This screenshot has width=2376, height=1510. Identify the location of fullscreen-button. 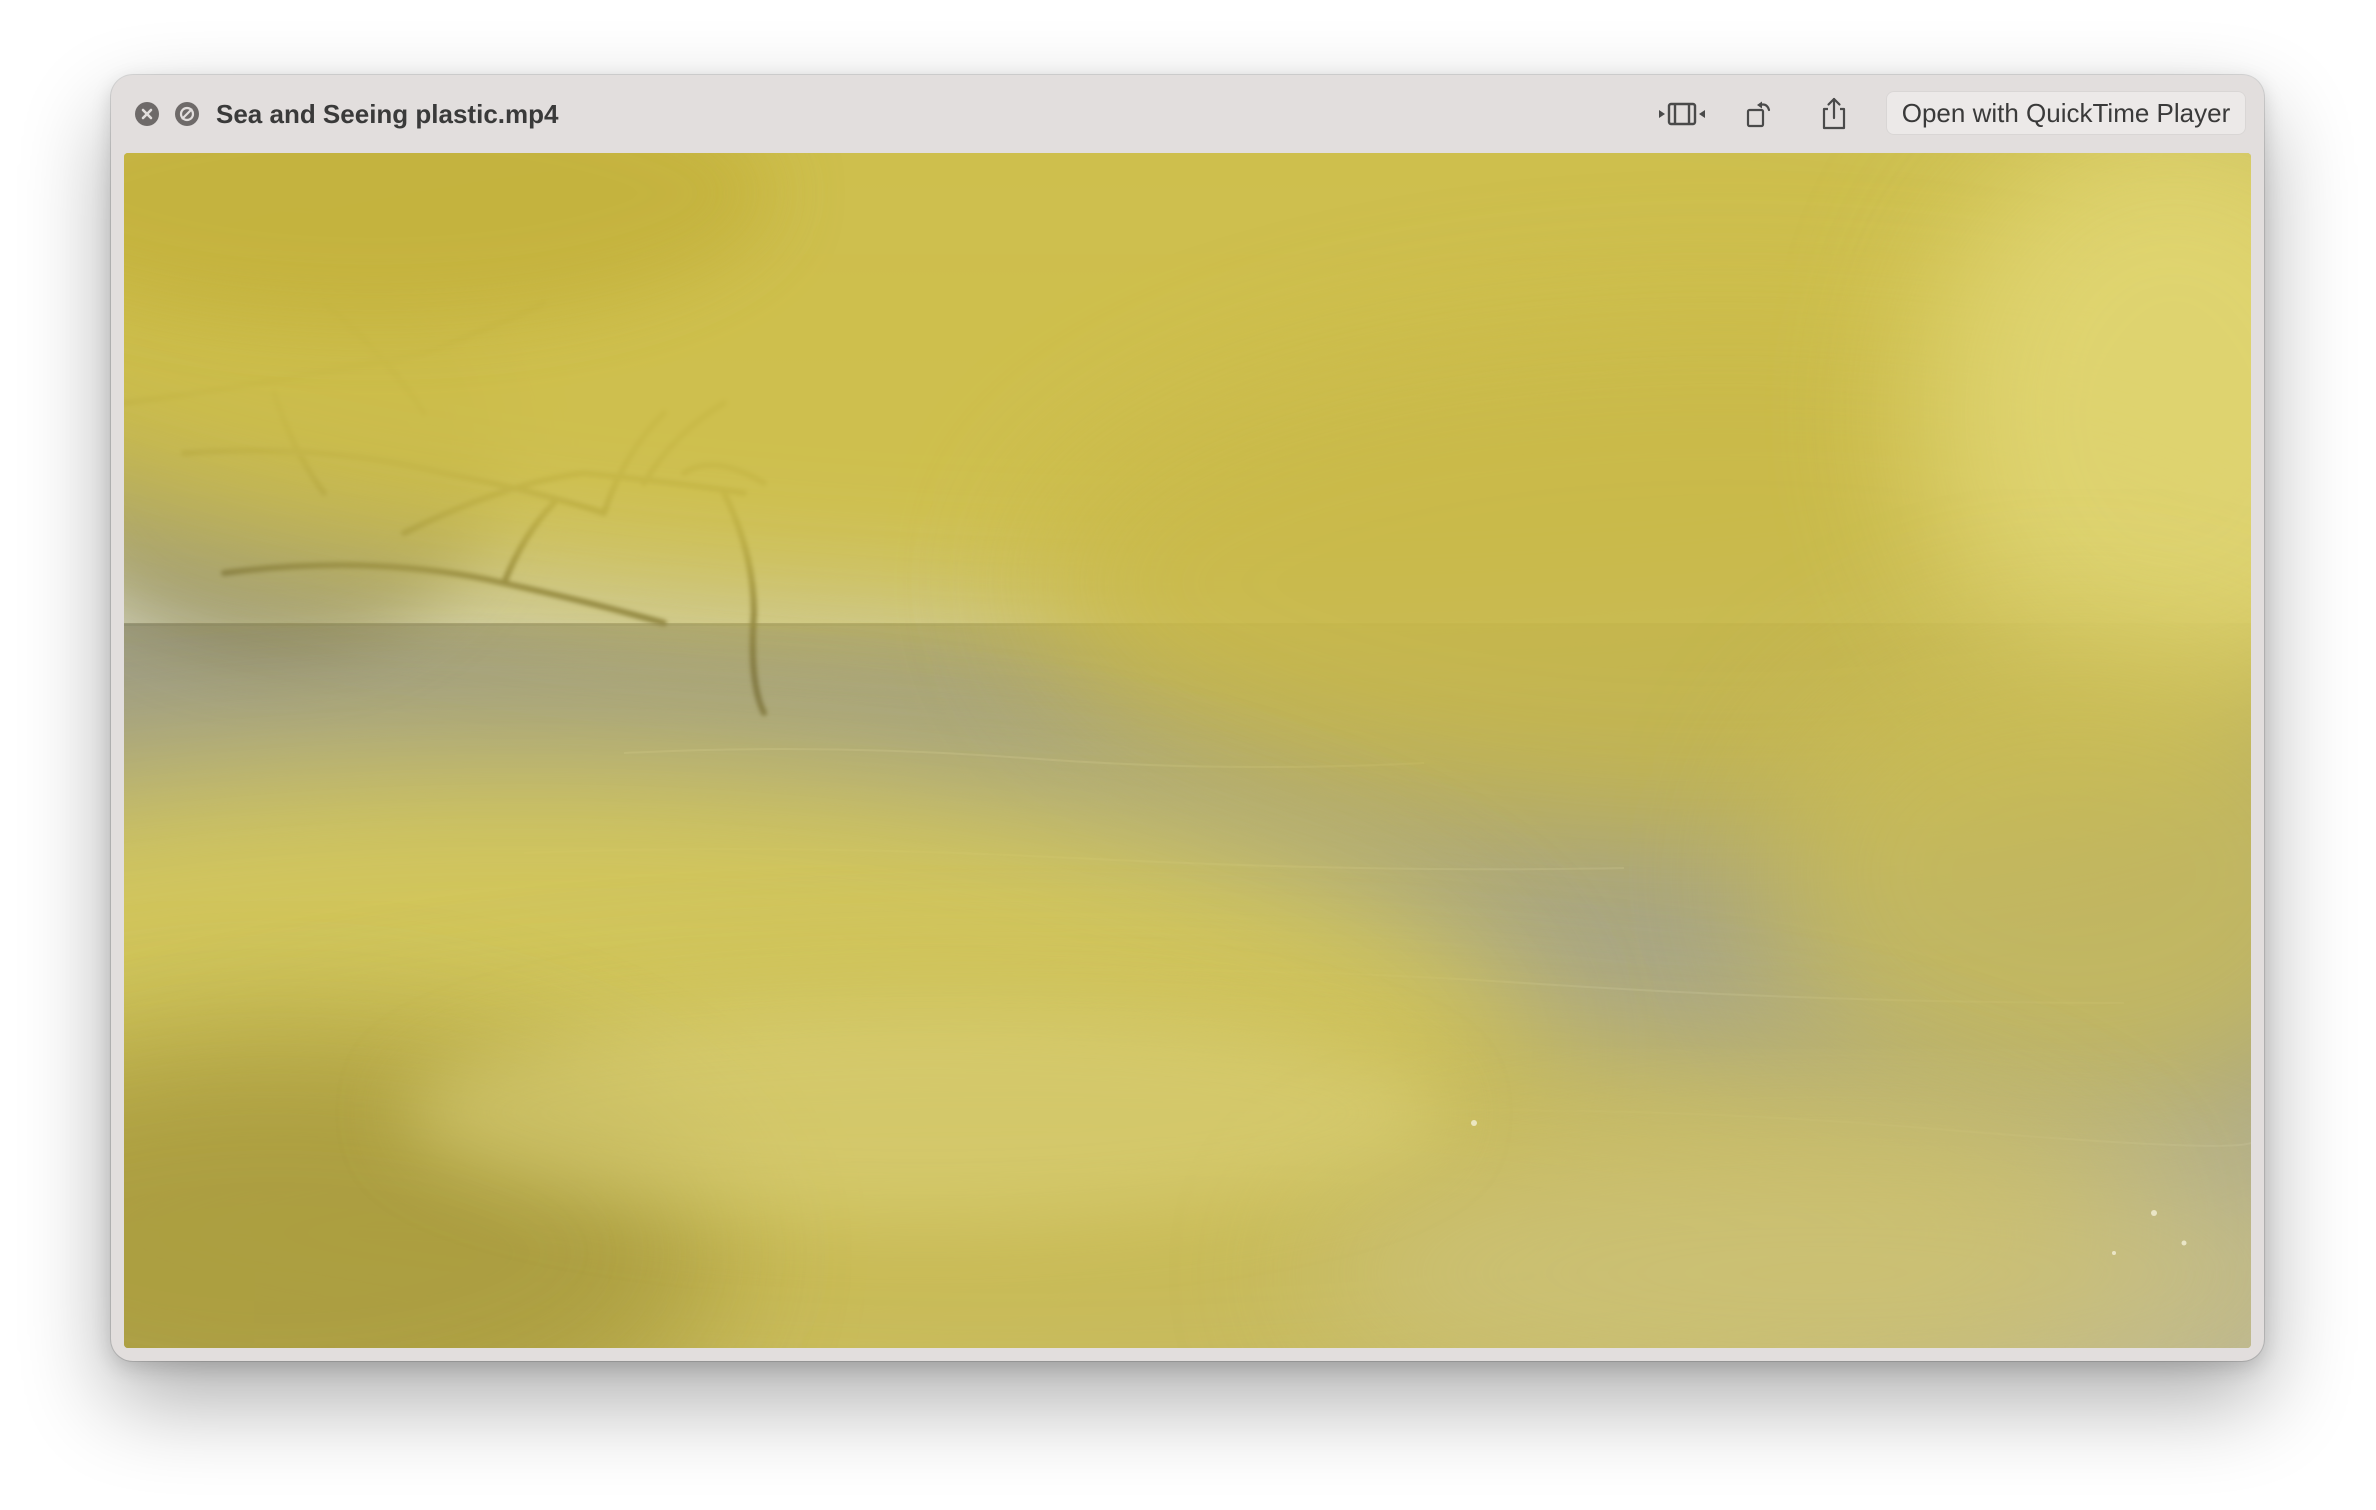
(187, 114).